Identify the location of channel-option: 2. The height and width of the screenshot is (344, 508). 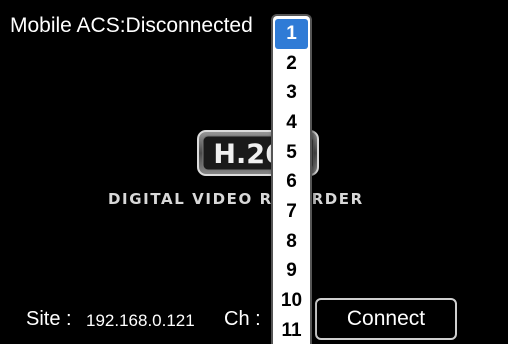
(291, 64).